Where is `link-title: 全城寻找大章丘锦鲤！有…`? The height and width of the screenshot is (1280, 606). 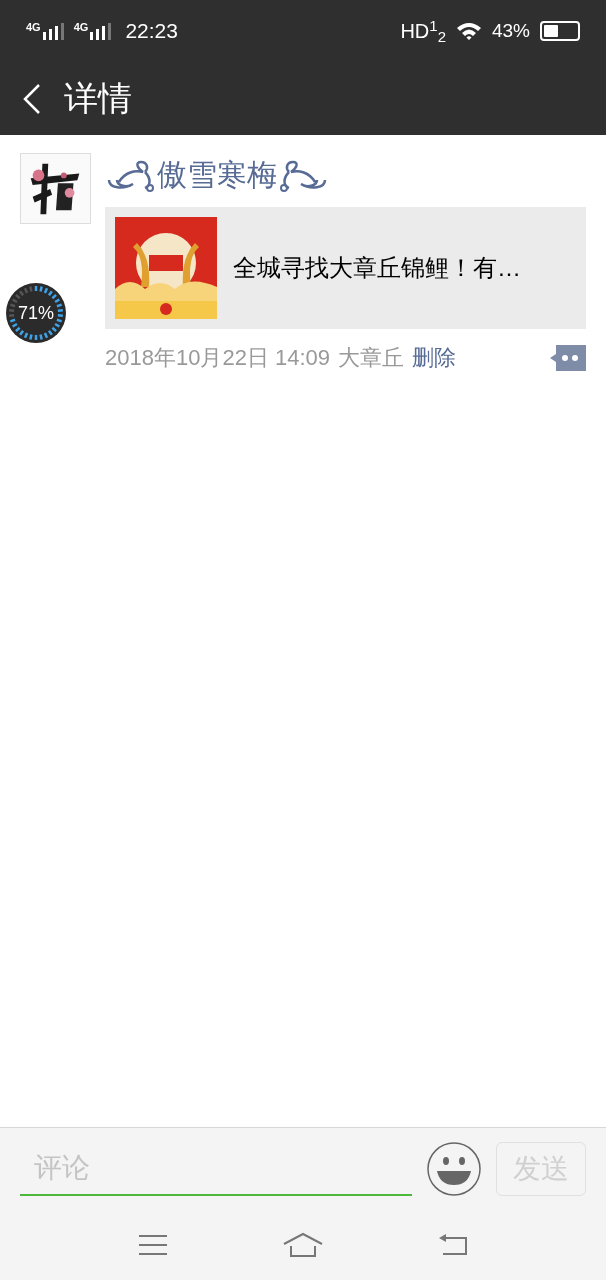
link-title: 全城寻找大章丘锦鲤！有… is located at coordinates (377, 268).